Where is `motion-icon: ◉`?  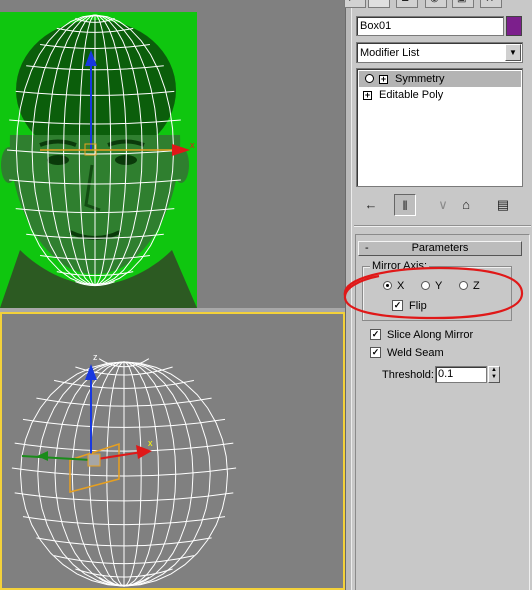 motion-icon: ◉ is located at coordinates (434, 2).